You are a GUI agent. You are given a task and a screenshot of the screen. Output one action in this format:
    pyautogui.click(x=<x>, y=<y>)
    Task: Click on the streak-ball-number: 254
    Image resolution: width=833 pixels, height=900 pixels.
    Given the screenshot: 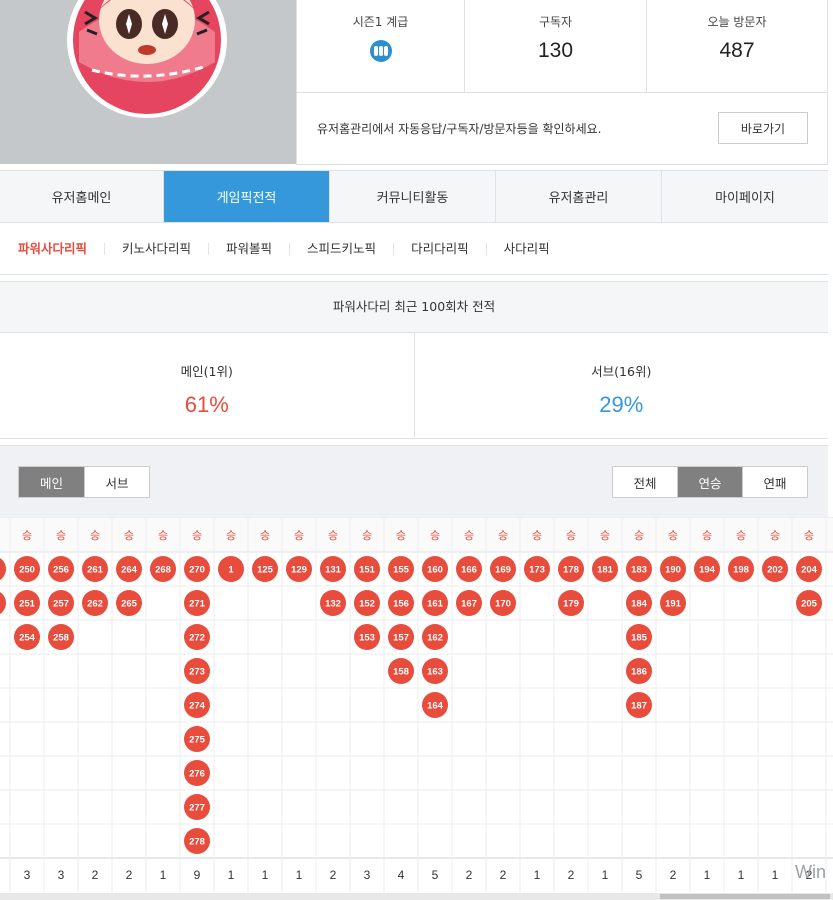 What is the action you would take?
    pyautogui.click(x=27, y=638)
    